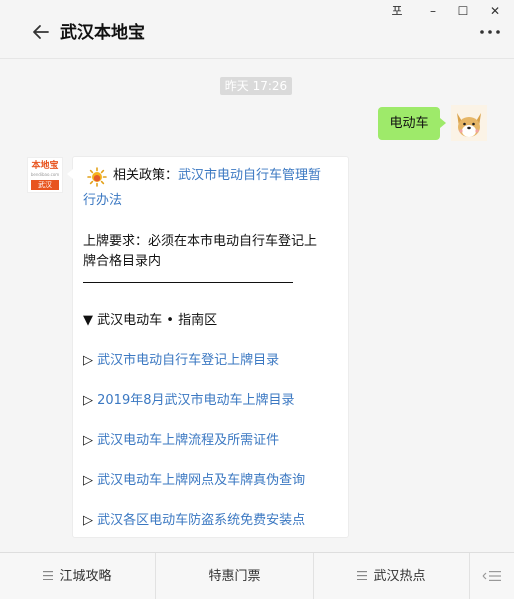 This screenshot has width=514, height=599. What do you see at coordinates (45, 166) in the screenshot?
I see `avatar-logo: 本地宝` at bounding box center [45, 166].